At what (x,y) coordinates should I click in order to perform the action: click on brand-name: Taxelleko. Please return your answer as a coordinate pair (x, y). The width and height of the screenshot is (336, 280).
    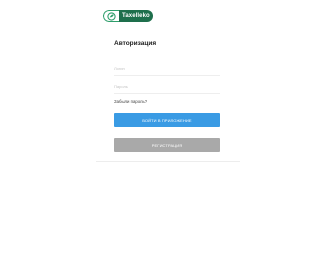
    Looking at the image, I should click on (136, 16).